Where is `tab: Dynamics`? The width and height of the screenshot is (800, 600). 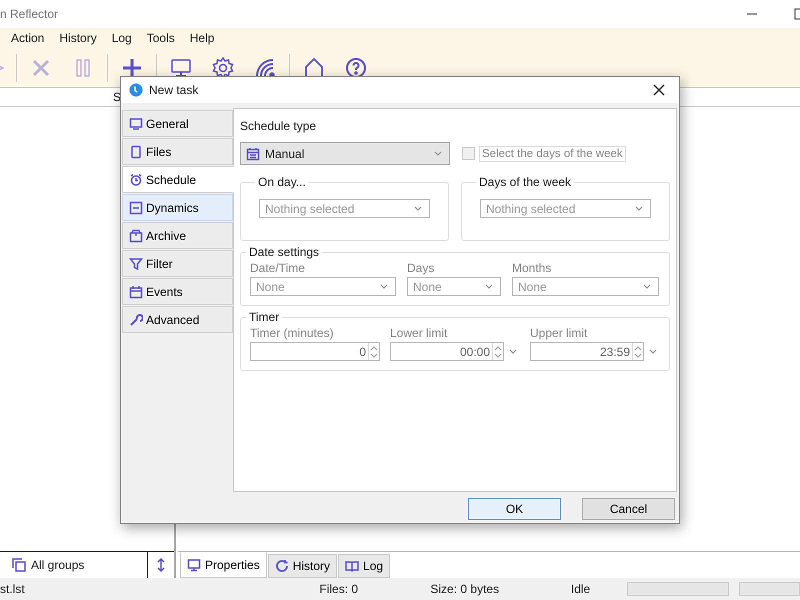
tab: Dynamics is located at coordinates (177, 207).